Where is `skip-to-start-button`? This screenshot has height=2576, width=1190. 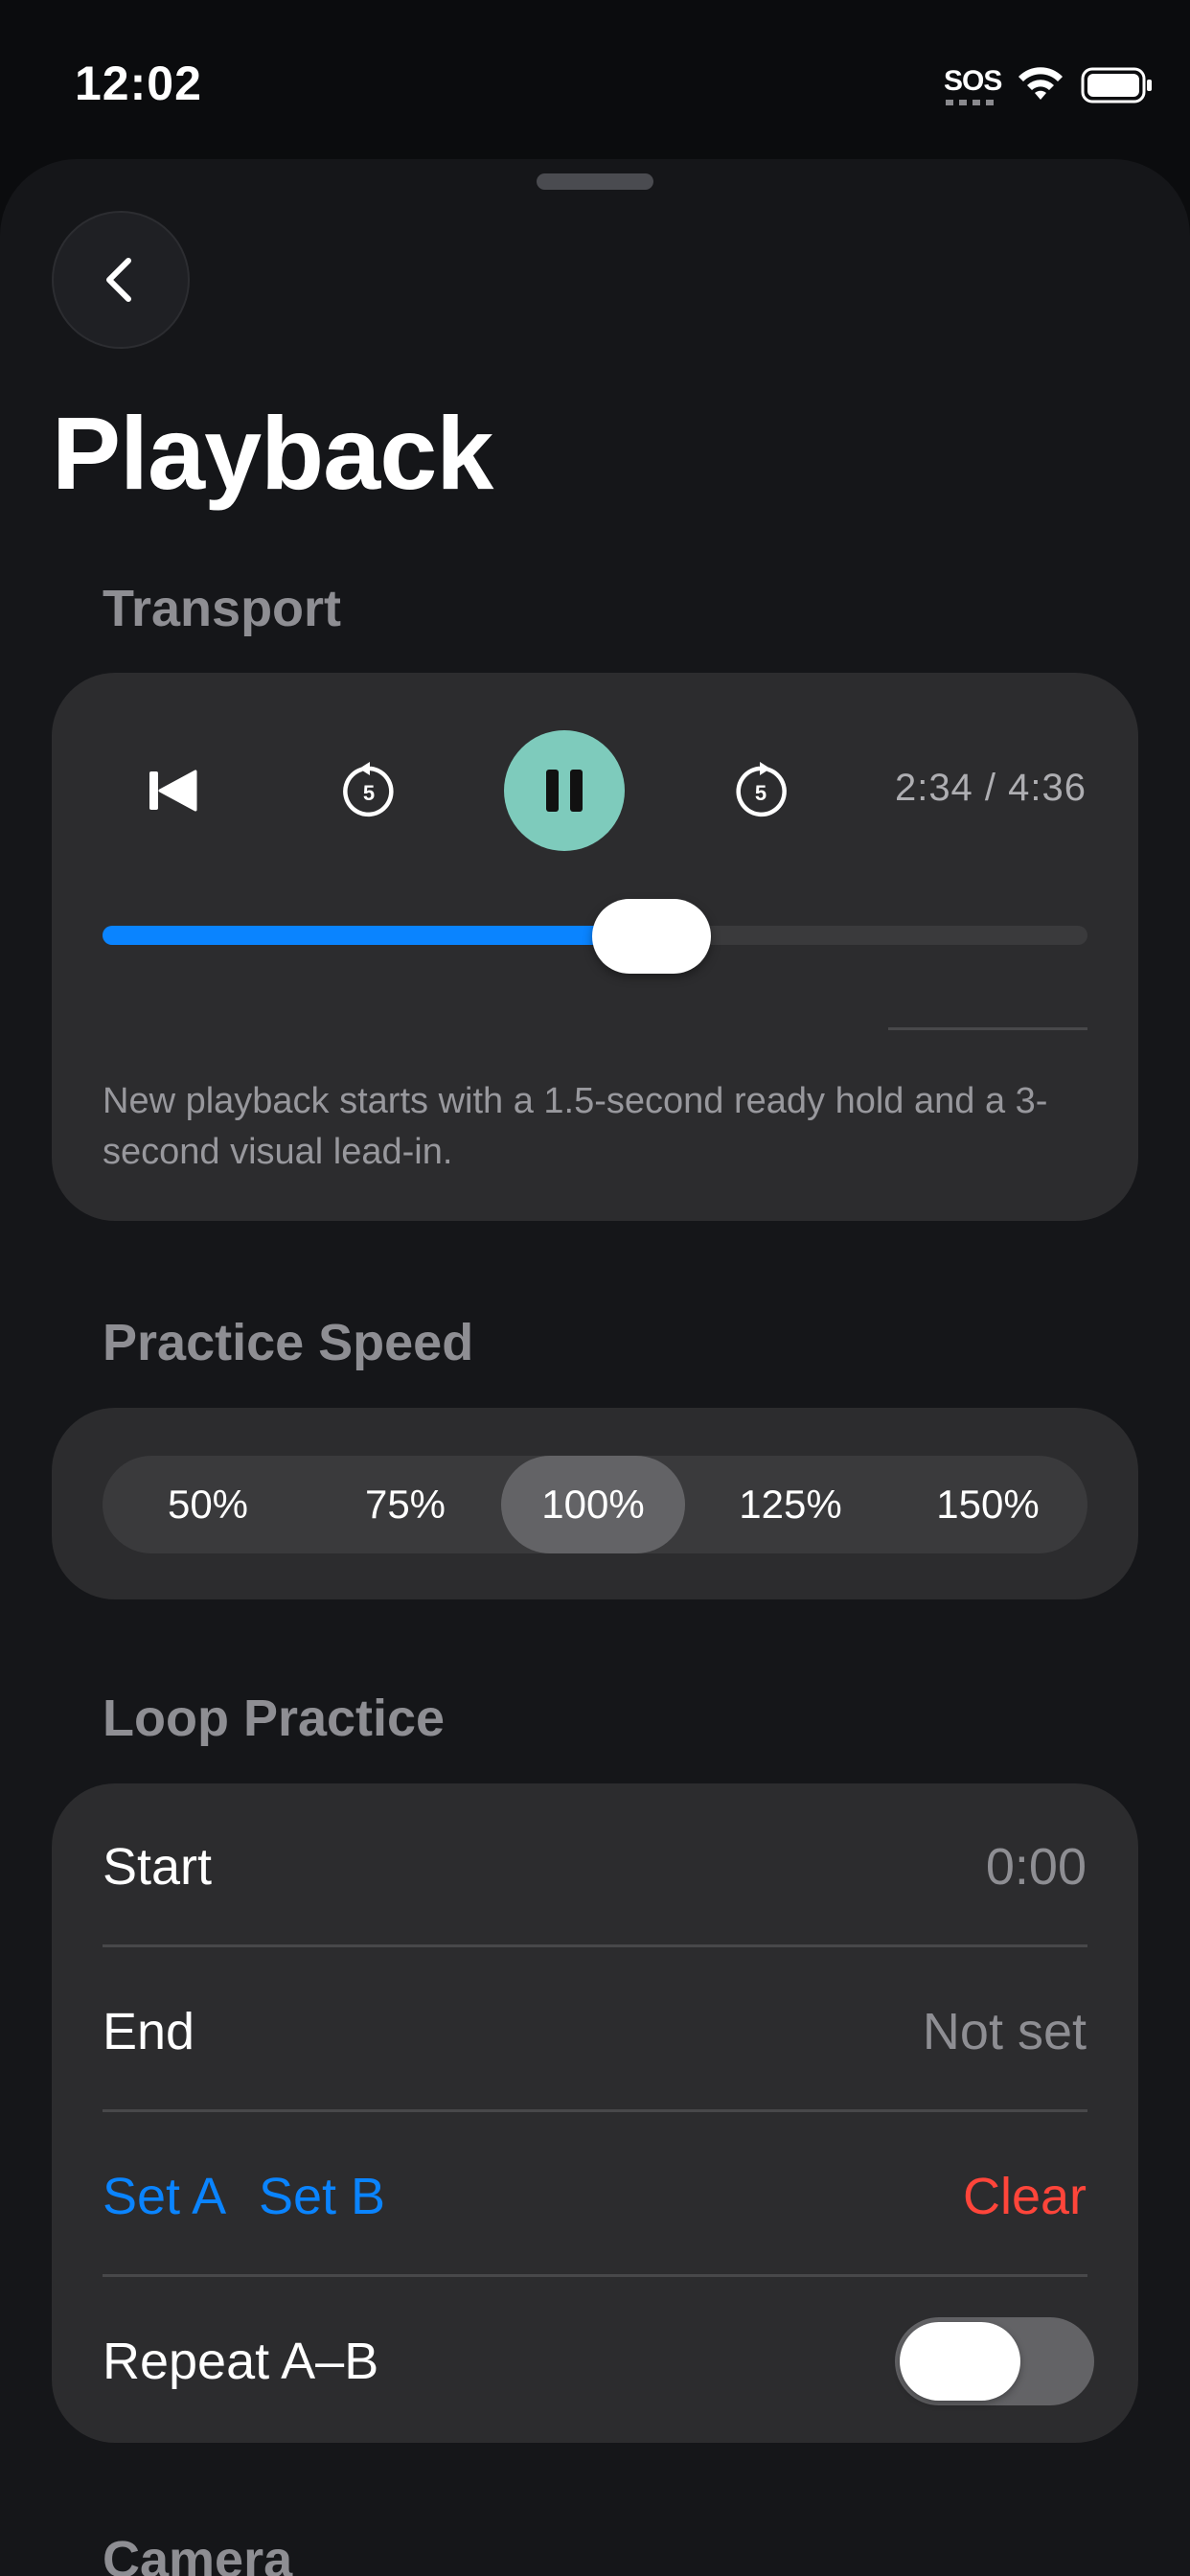
skip-to-start-button is located at coordinates (172, 790).